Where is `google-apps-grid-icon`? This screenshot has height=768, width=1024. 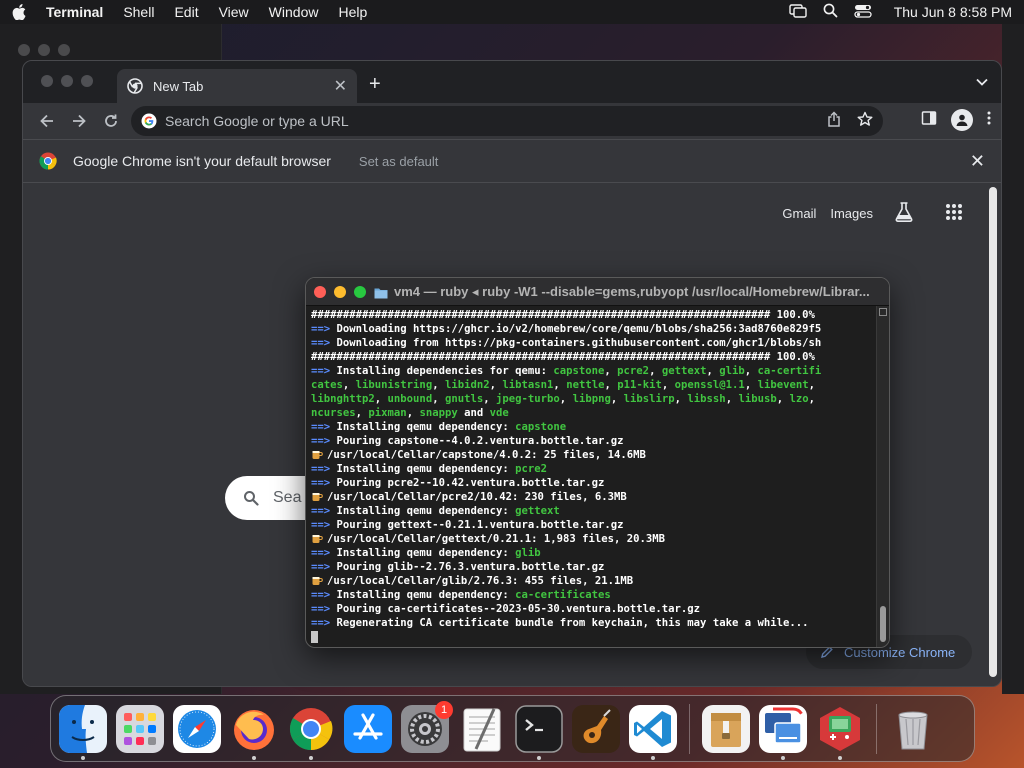 google-apps-grid-icon is located at coordinates (954, 213).